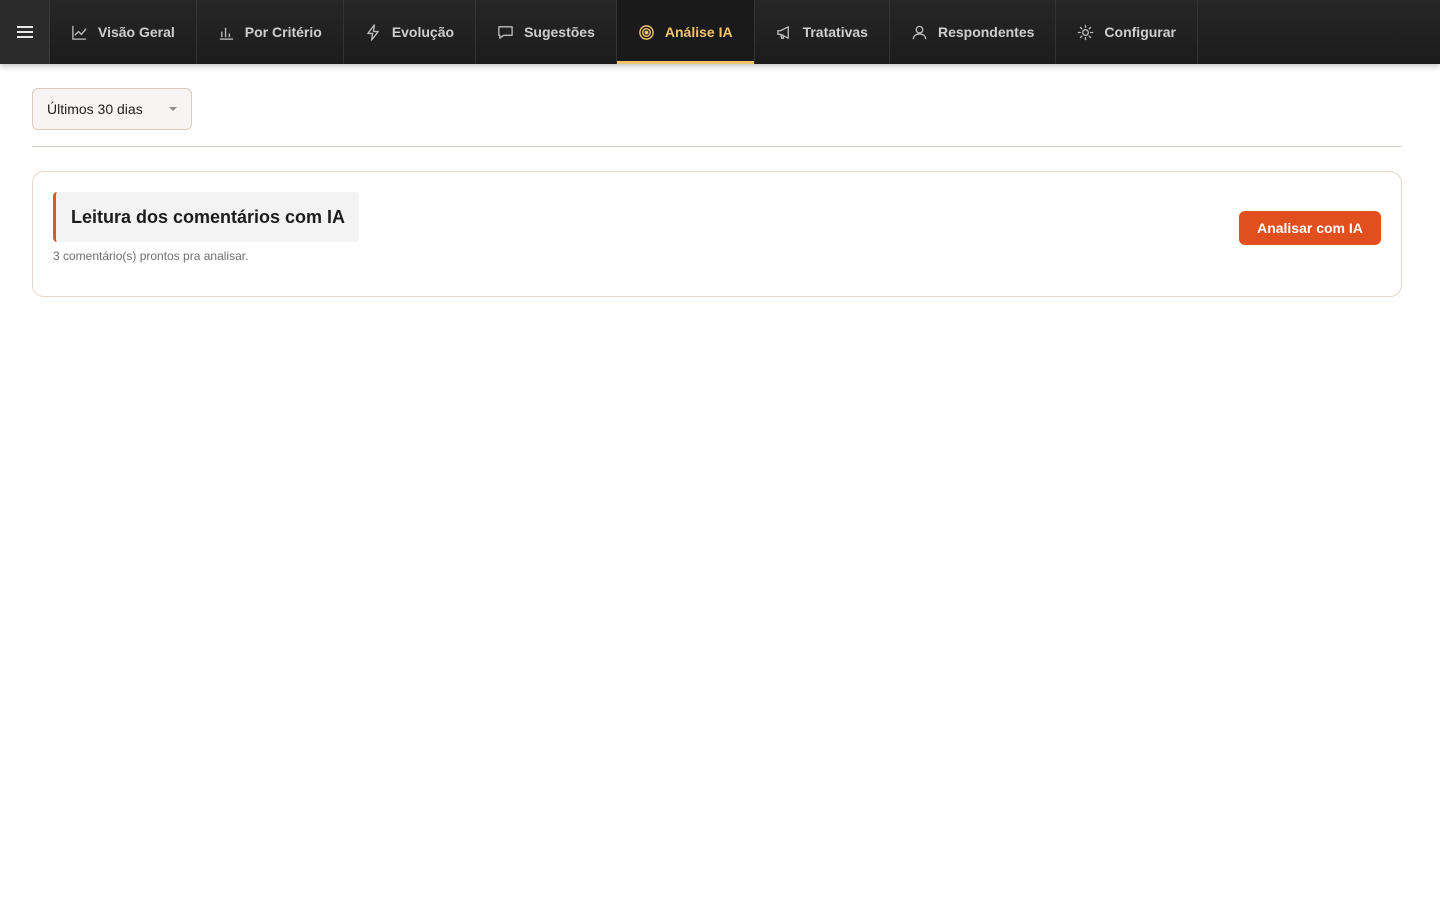  Describe the element at coordinates (151, 256) in the screenshot. I see `card-subtitle: 3 comentário(s) prontos pra analisar.` at that location.